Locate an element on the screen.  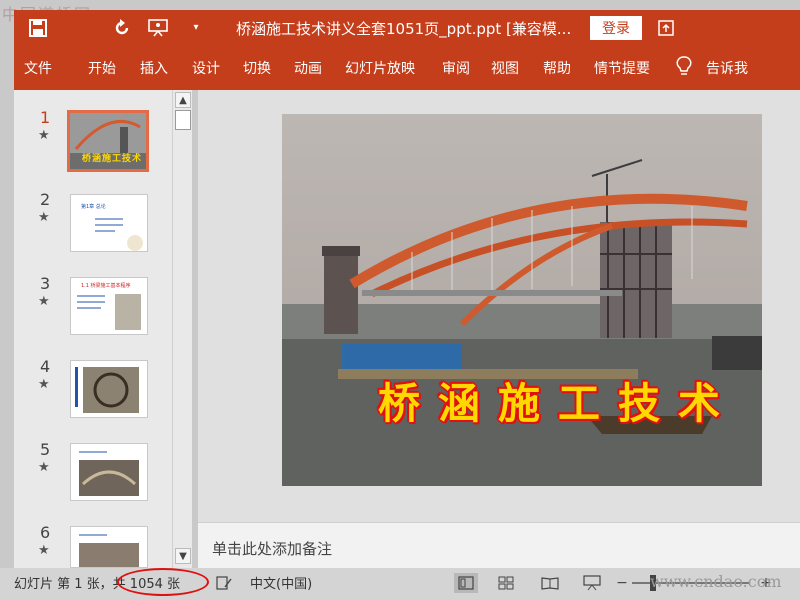
thumb-title: 桥涵施工技术 is located at coordinates (112, 159).